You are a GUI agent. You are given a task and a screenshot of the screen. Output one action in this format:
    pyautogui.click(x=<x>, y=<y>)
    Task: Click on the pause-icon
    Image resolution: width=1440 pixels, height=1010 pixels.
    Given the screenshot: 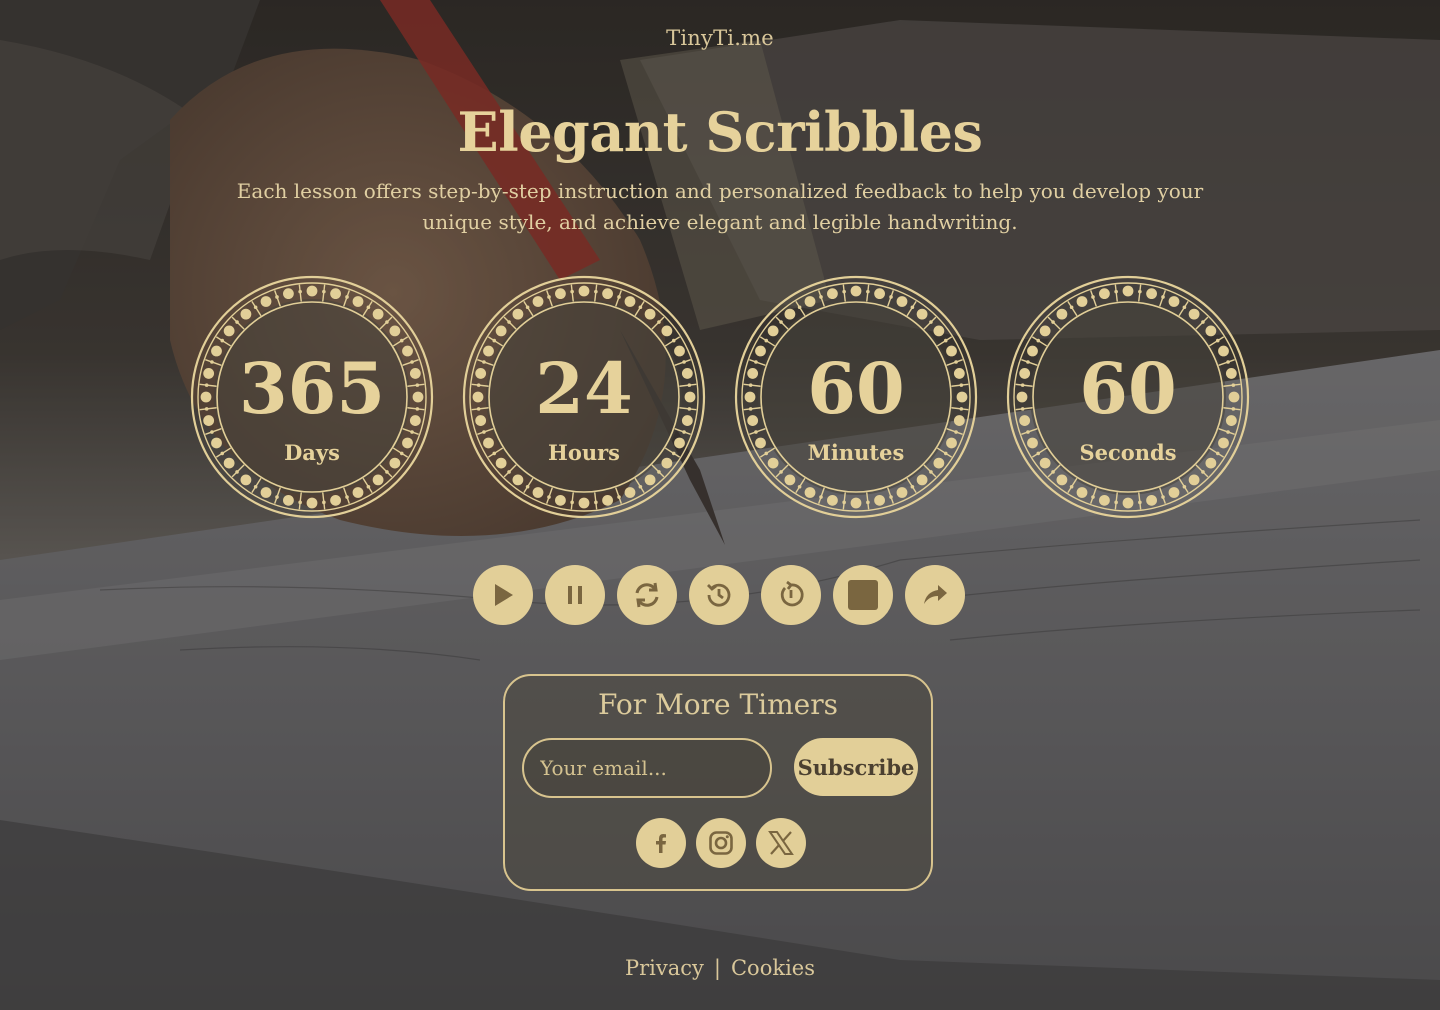 What is the action you would take?
    pyautogui.click(x=575, y=595)
    